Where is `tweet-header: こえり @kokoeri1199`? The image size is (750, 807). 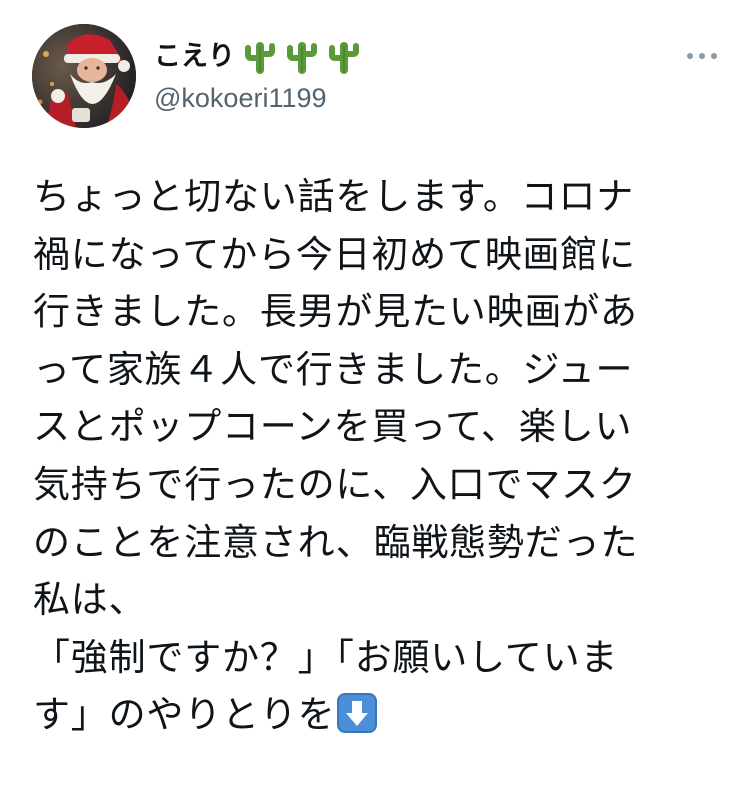
tweet-header: こえり @kokoeri1199 is located at coordinates (377, 76).